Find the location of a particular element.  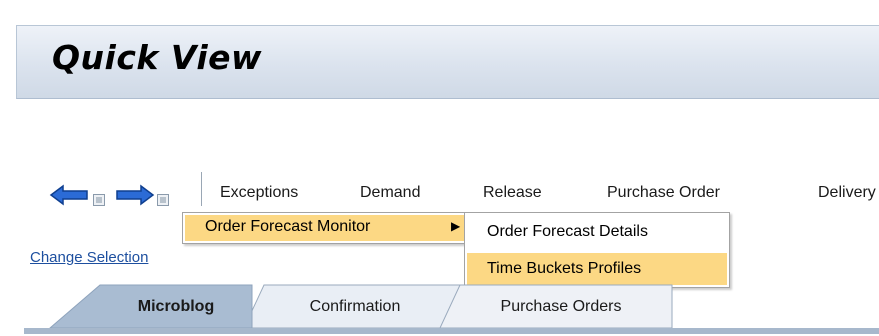

time-buckets-profiles-label: Time Buckets Profiles is located at coordinates (564, 268).